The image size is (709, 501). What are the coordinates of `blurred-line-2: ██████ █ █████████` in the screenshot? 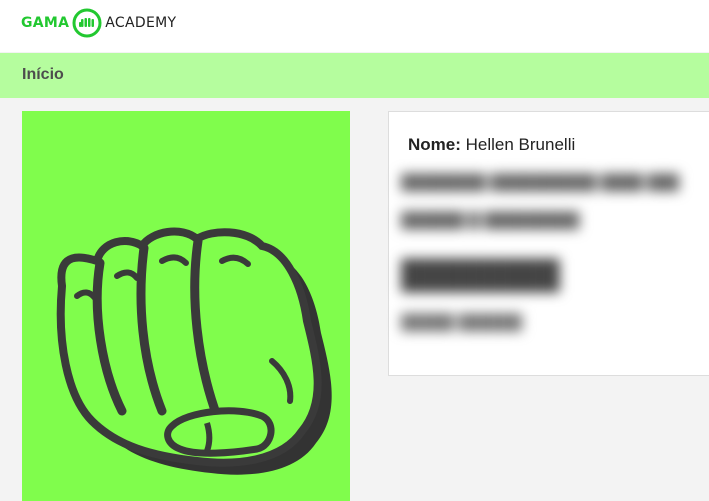 It's located at (490, 220).